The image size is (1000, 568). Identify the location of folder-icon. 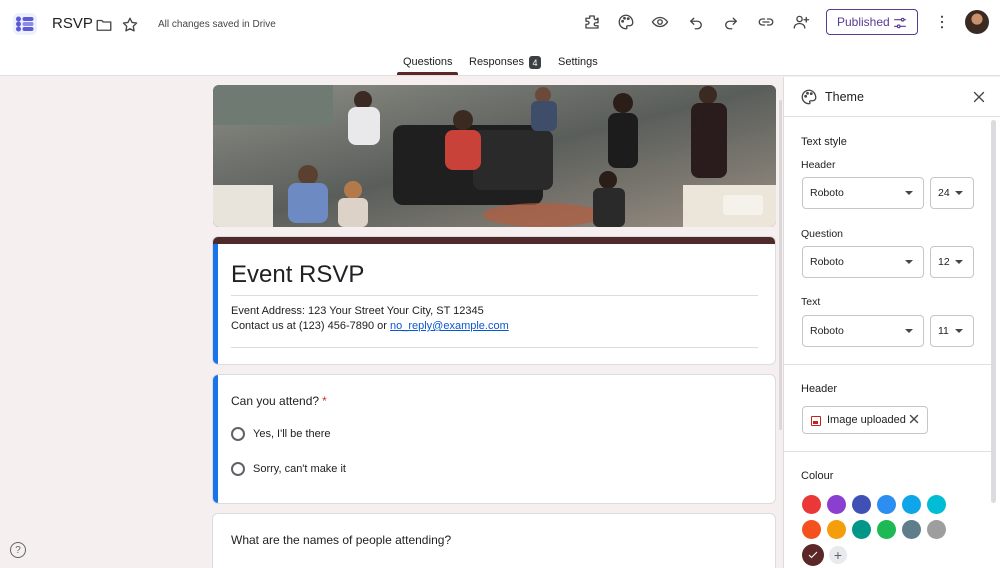
(104, 25).